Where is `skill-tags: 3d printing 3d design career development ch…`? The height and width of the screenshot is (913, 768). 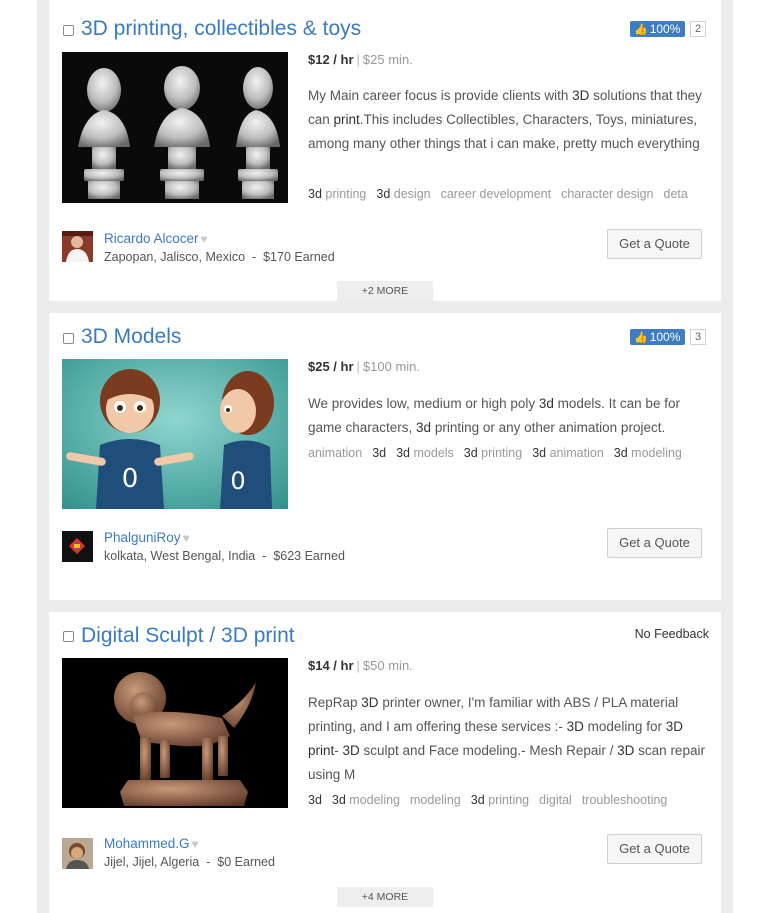
skill-tags: 3d printing 3d design career development ch… is located at coordinates (508, 194).